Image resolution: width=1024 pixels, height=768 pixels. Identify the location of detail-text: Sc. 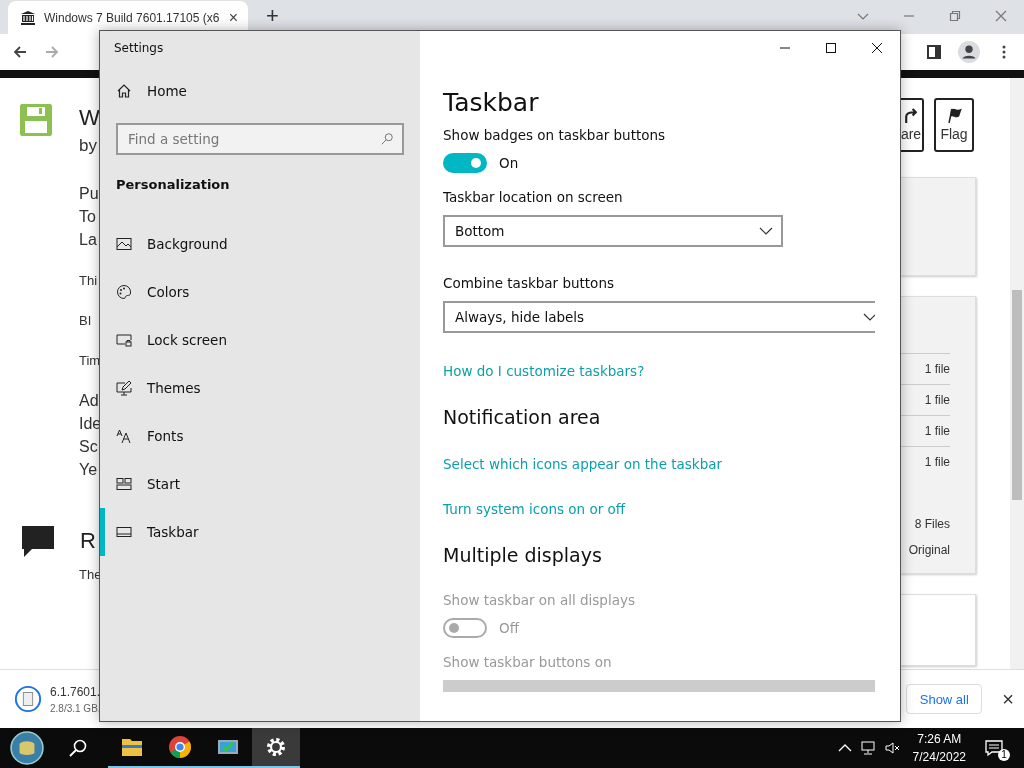
(89, 447).